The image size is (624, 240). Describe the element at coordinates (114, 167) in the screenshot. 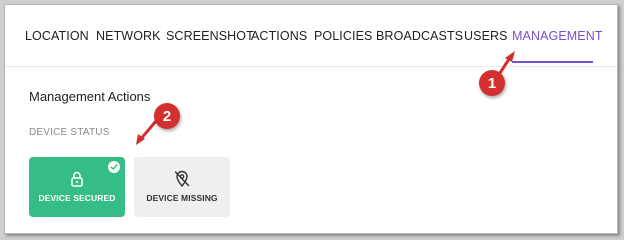

I see `check-icon` at that location.